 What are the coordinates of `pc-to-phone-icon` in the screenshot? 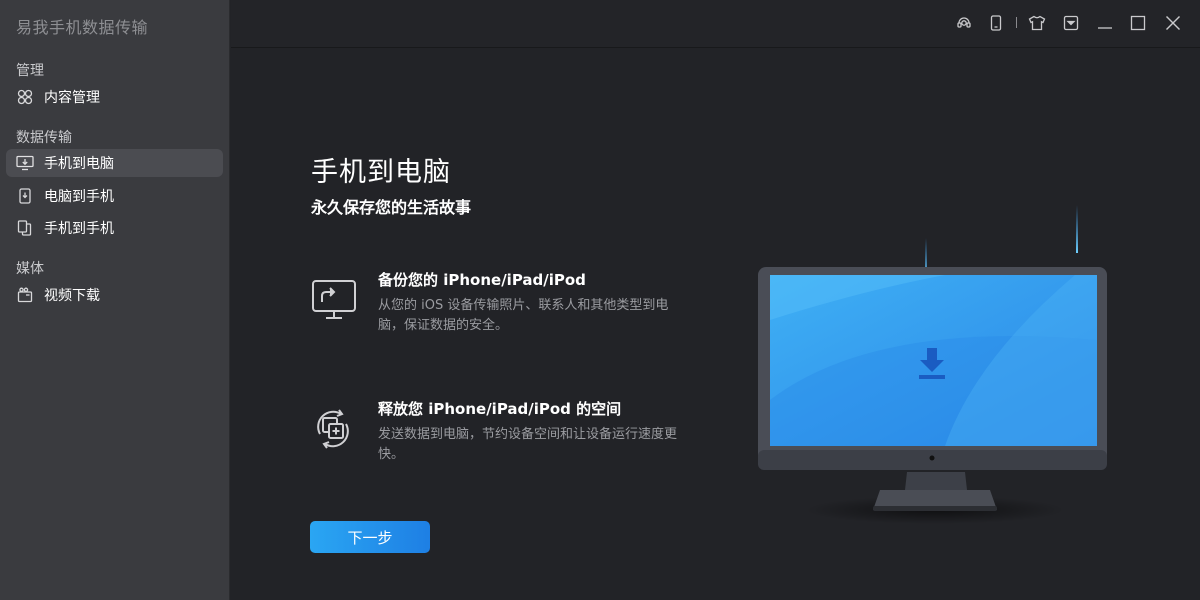 It's located at (25, 196).